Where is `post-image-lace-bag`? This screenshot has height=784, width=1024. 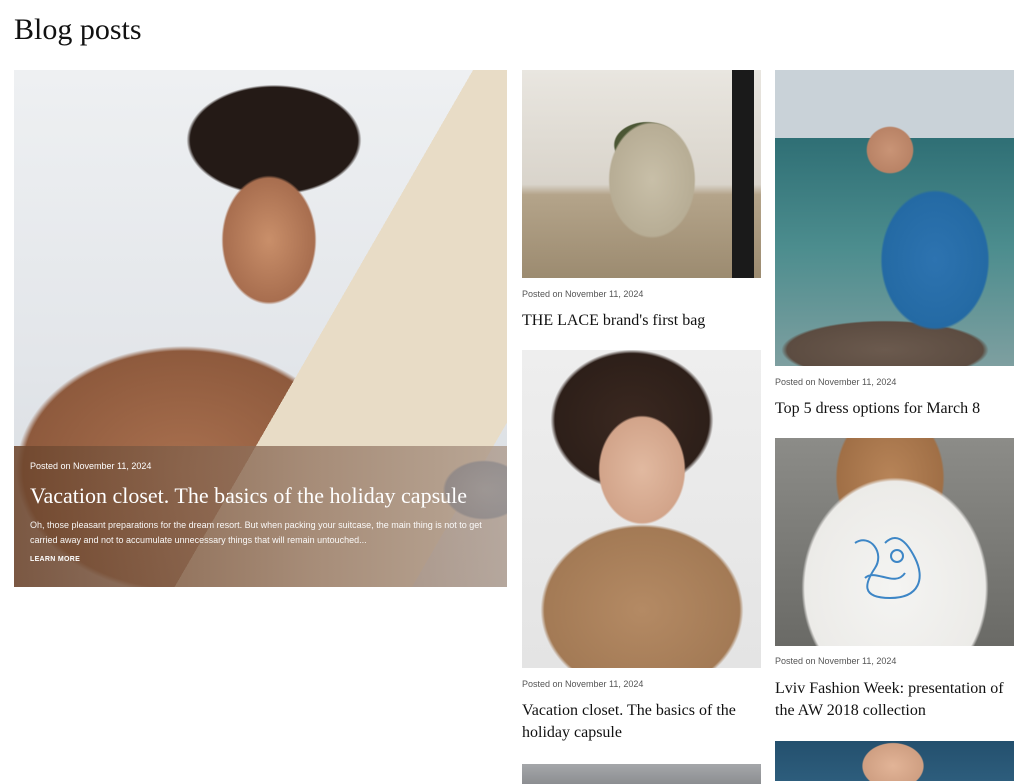
post-image-lace-bag is located at coordinates (641, 174).